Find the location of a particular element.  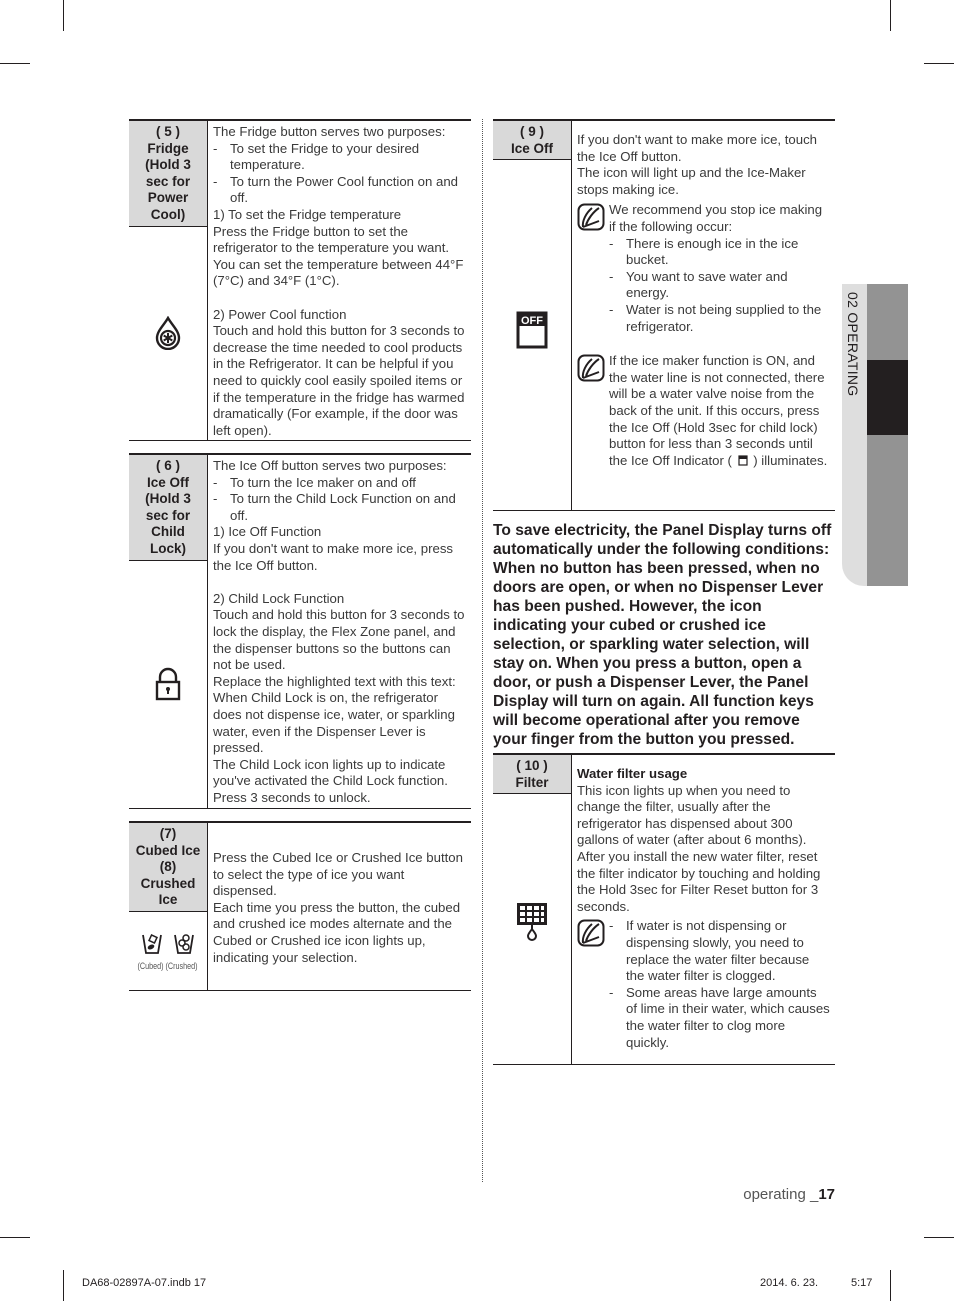

filter-heading: Water filter usage is located at coordinates (632, 773).